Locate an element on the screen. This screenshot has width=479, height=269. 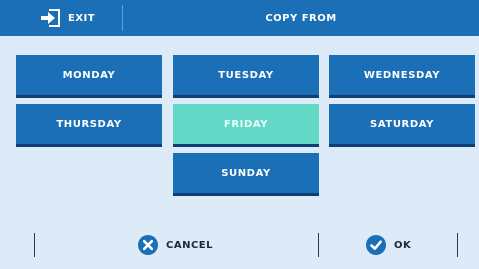
day-button-tuesday: TUESDAY is located at coordinates (246, 76).